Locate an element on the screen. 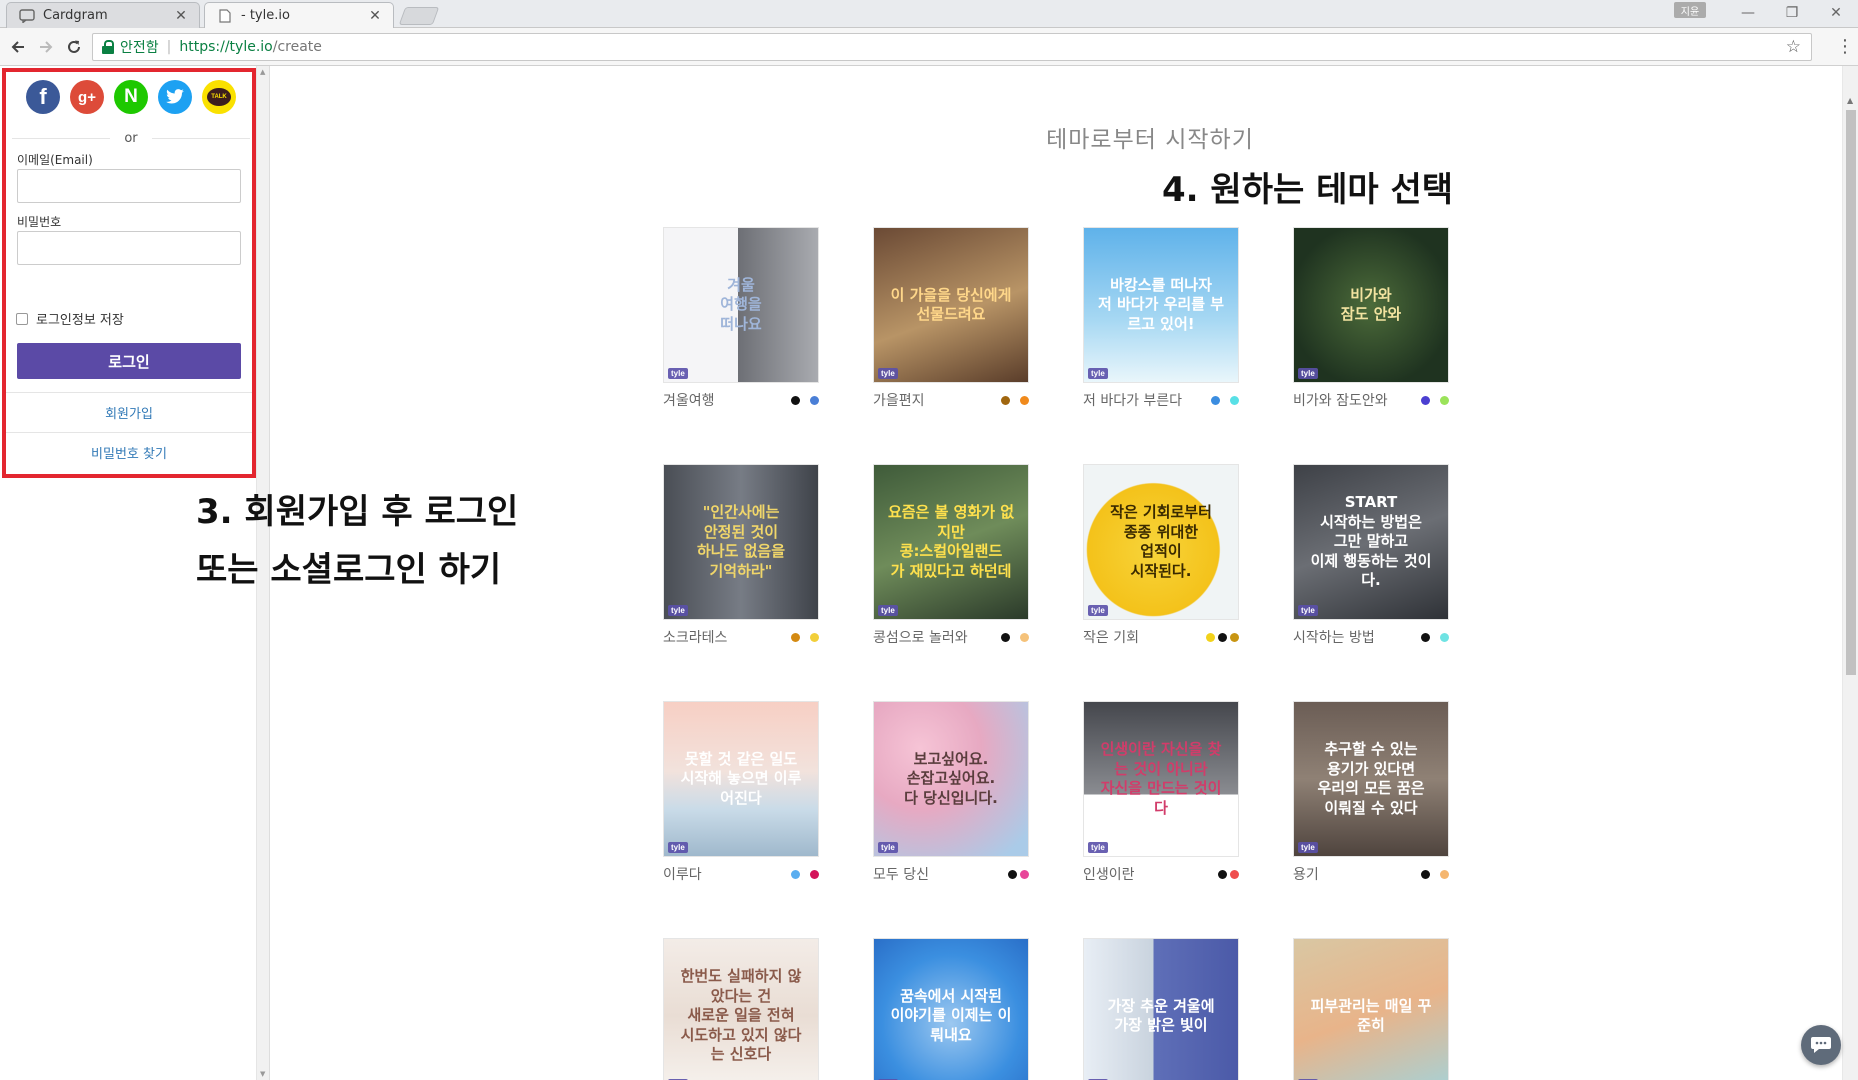 The width and height of the screenshot is (1858, 1080). naver-login-icon: N is located at coordinates (131, 97).